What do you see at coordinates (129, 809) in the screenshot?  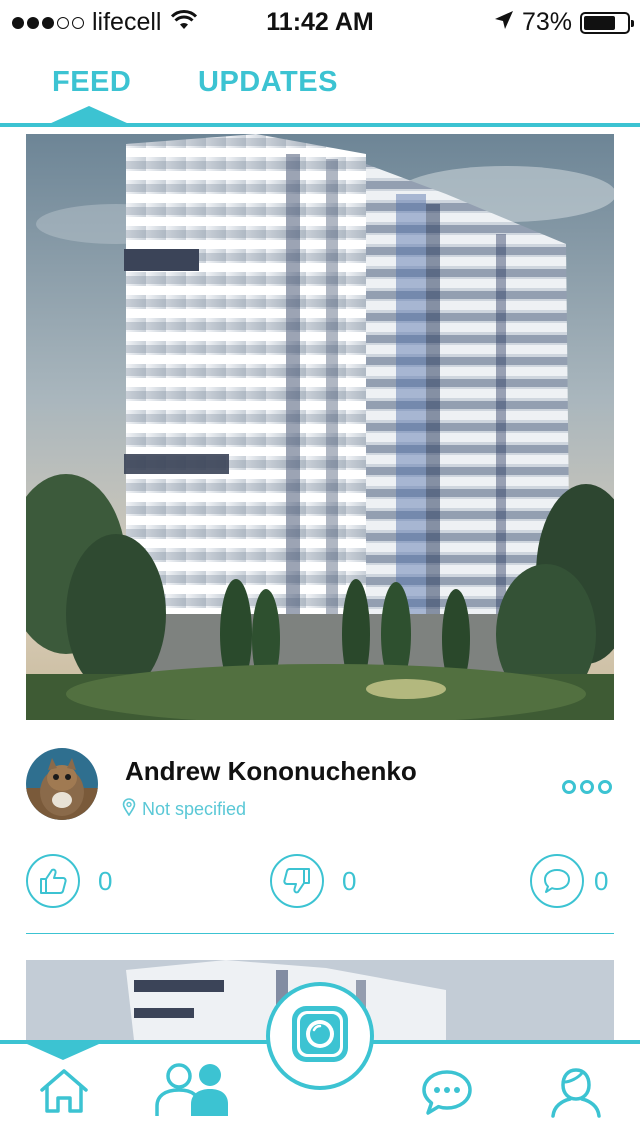 I see `map-pin-icon` at bounding box center [129, 809].